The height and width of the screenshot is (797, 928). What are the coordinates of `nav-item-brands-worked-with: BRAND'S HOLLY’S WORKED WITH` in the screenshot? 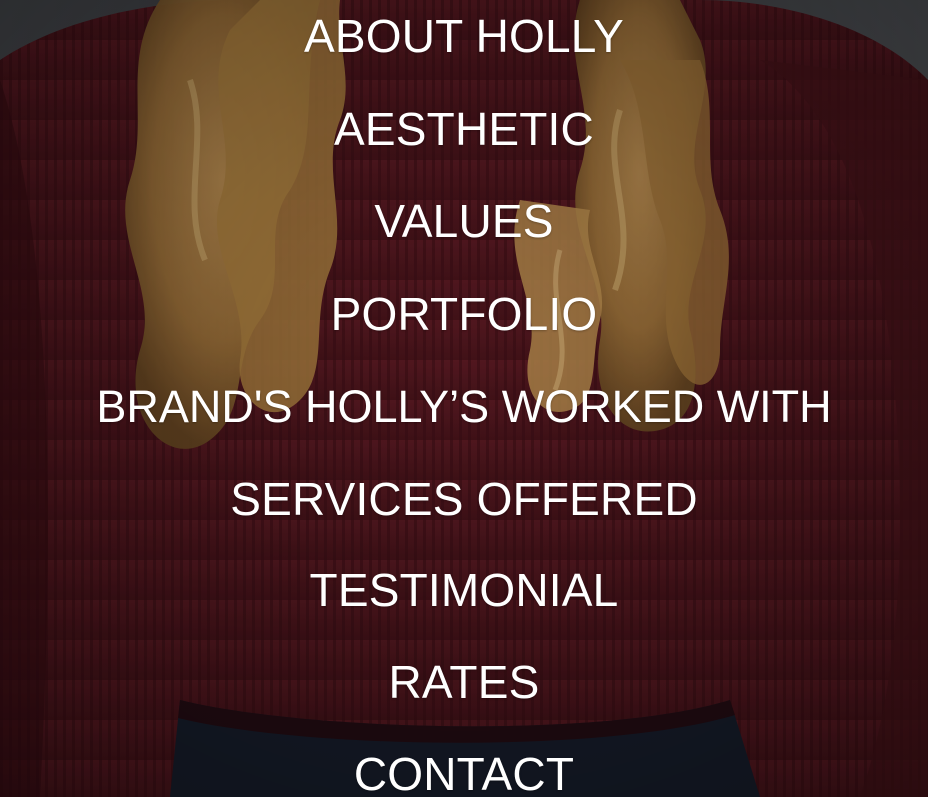 It's located at (464, 407).